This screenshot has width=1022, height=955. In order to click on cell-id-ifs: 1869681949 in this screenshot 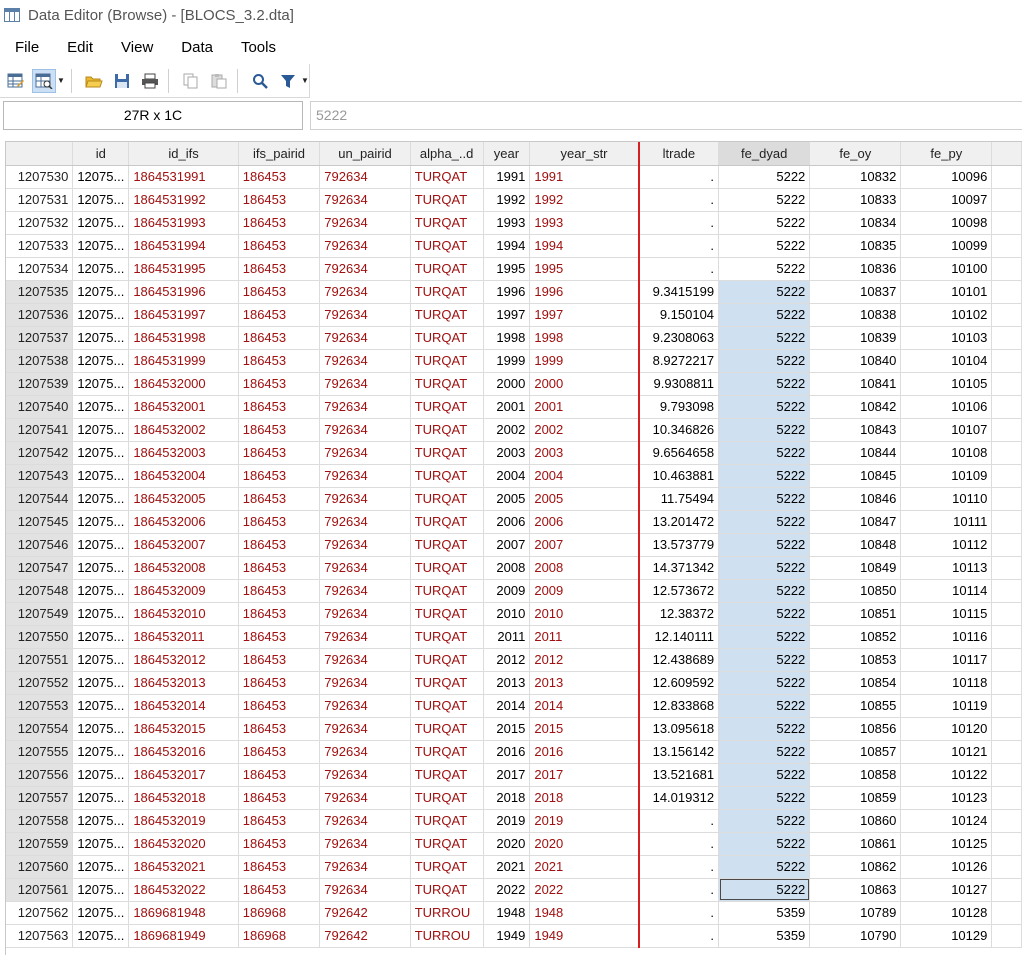, I will do `click(183, 936)`.